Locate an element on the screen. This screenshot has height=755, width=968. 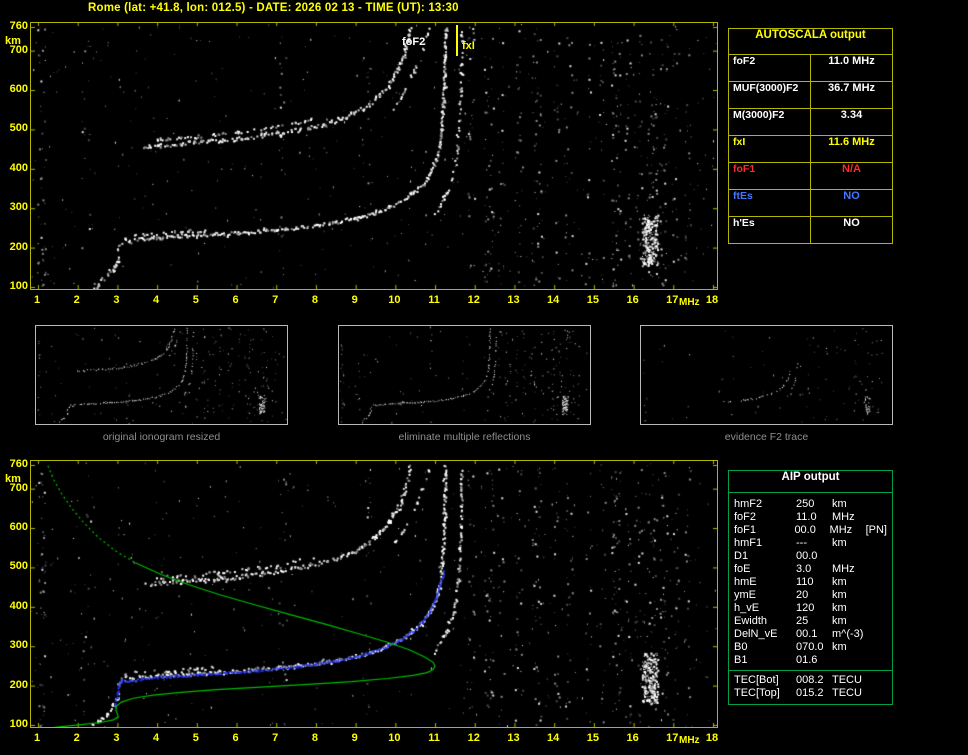
x-tick-label-bottom: 4 is located at coordinates (156, 738).